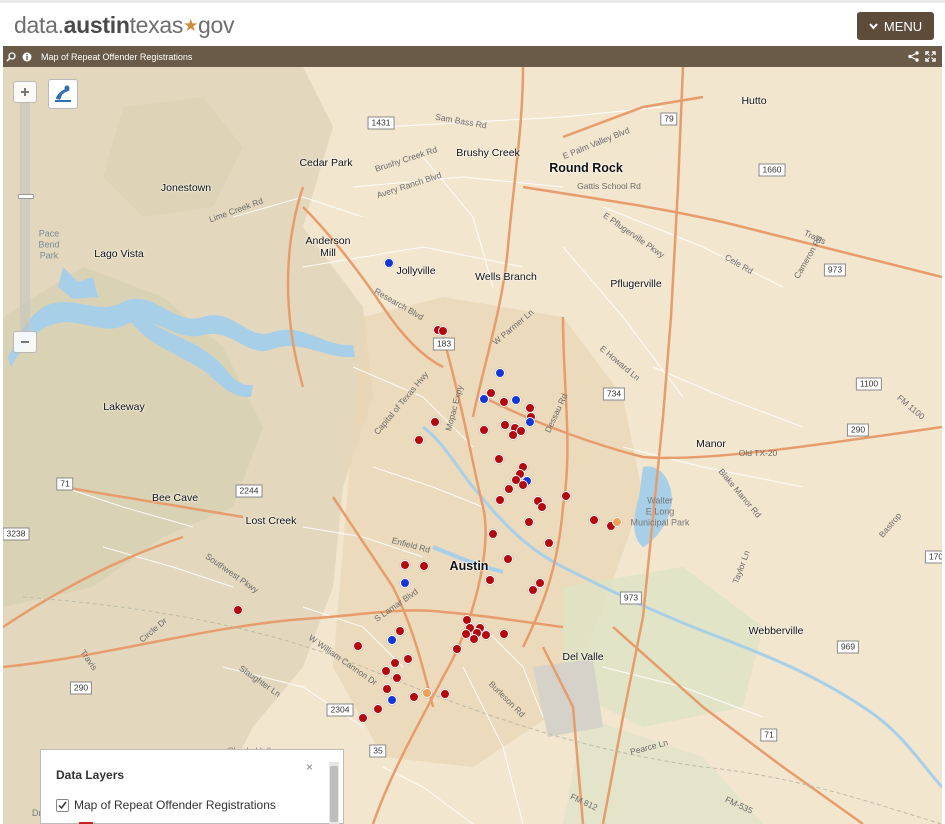 The height and width of the screenshot is (824, 945). I want to click on highway-shield: 1100, so click(869, 384).